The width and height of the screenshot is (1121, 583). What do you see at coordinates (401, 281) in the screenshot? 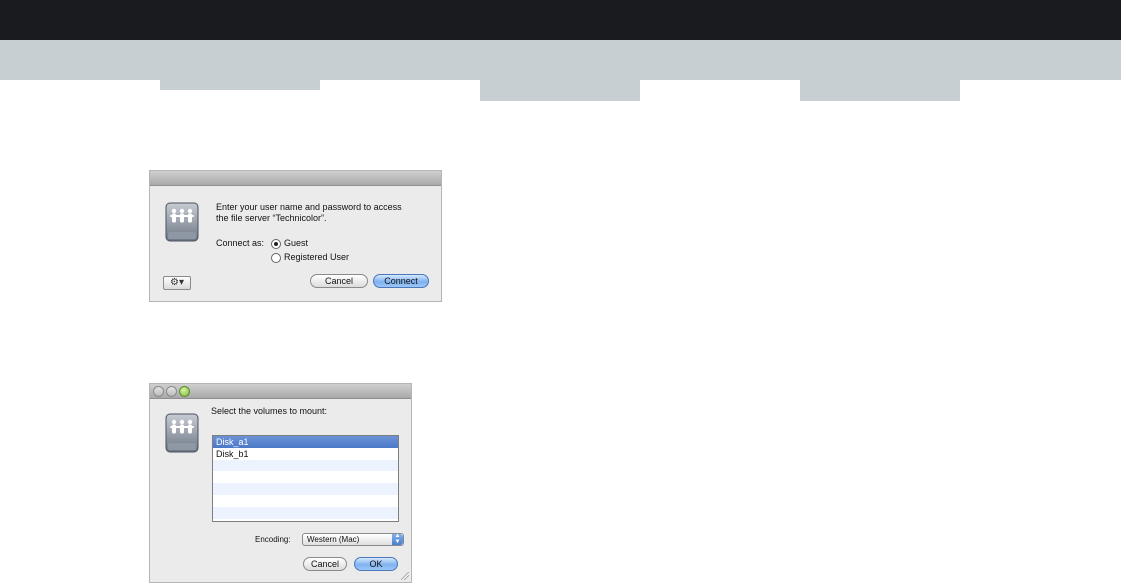
I see `connect-button: Connect` at bounding box center [401, 281].